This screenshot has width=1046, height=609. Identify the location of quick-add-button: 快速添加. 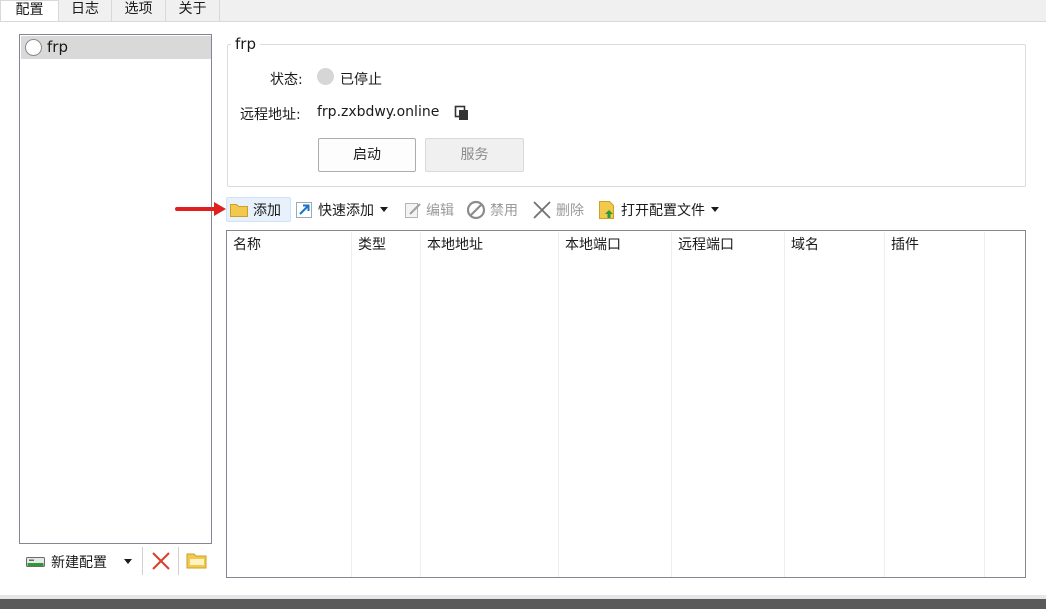
(347, 209).